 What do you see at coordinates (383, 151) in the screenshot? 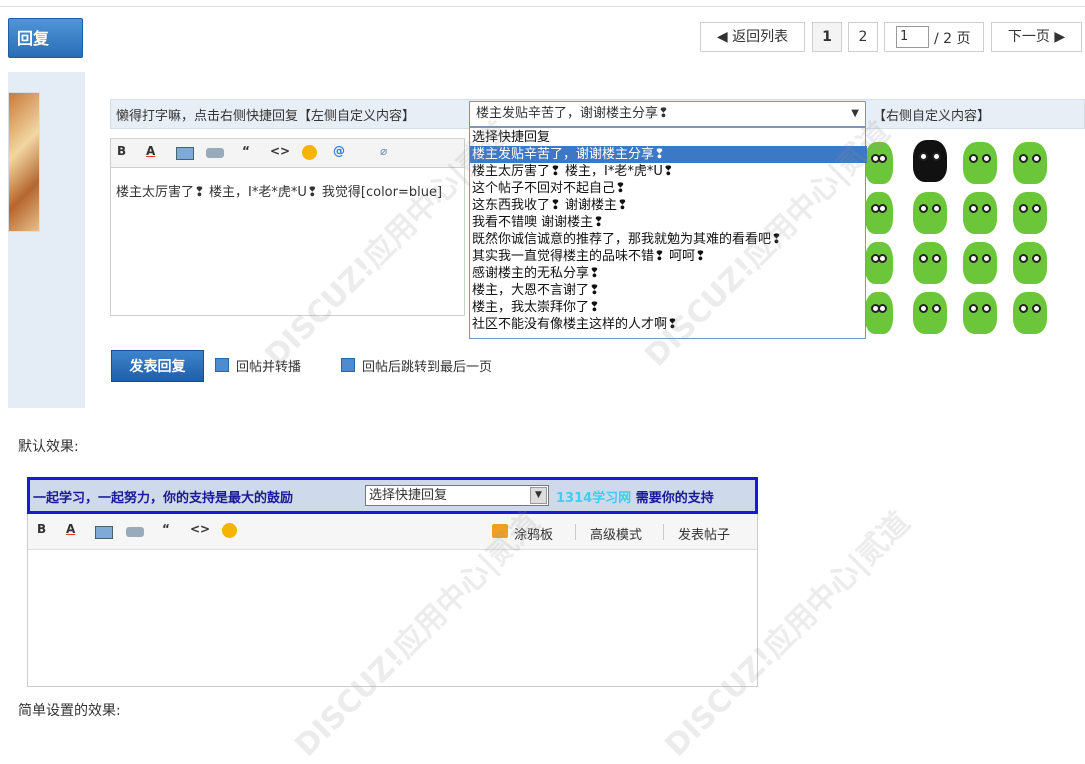
I see `attachment-icon: ⌀` at bounding box center [383, 151].